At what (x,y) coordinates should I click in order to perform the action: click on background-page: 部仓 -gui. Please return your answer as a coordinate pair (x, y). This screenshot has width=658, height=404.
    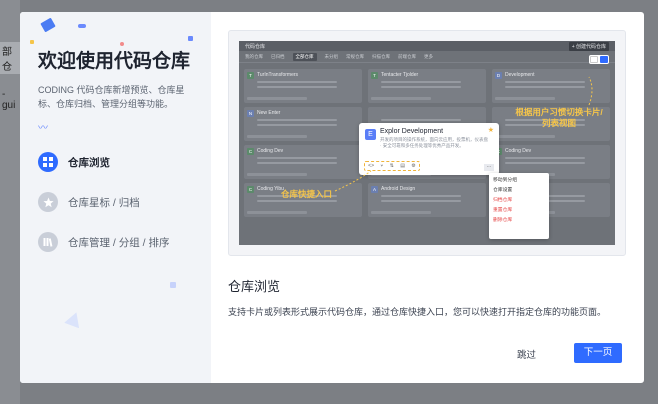
    Looking at the image, I should click on (10, 202).